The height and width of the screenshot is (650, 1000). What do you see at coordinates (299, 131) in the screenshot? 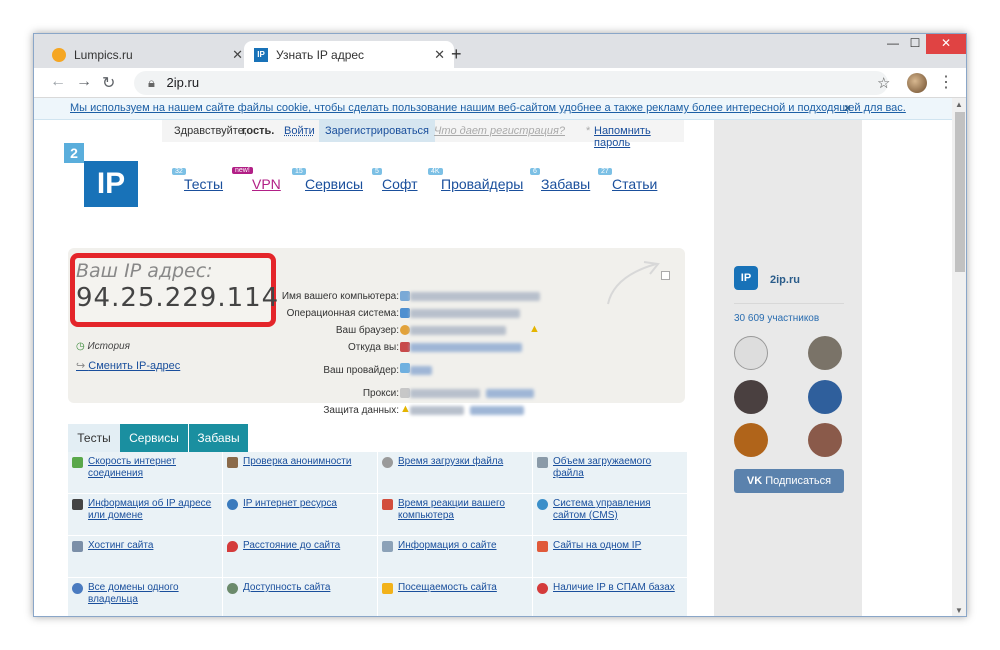
I see `login-link: Войти` at bounding box center [299, 131].